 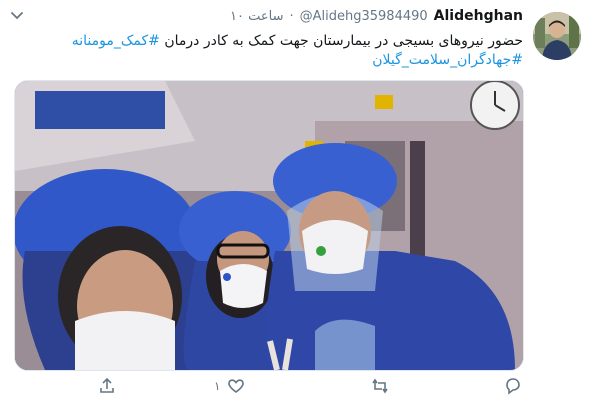 I want to click on display-name: Alidehghan, so click(x=478, y=16).